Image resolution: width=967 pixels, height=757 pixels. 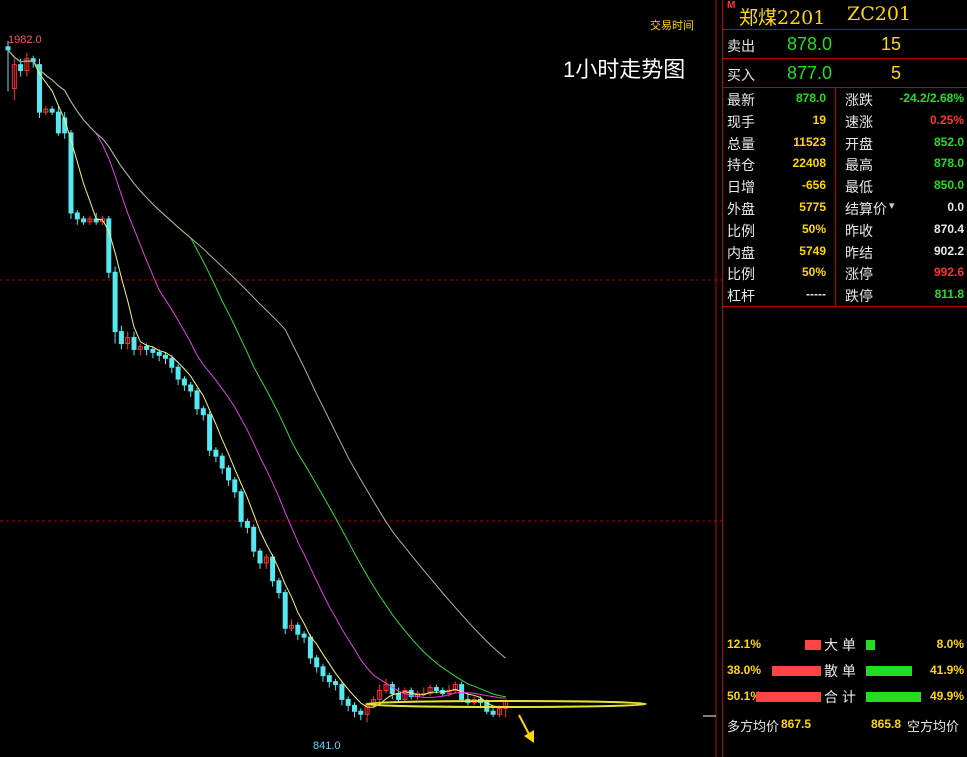 What do you see at coordinates (859, 230) in the screenshot?
I see `quote-label: 昨收` at bounding box center [859, 230].